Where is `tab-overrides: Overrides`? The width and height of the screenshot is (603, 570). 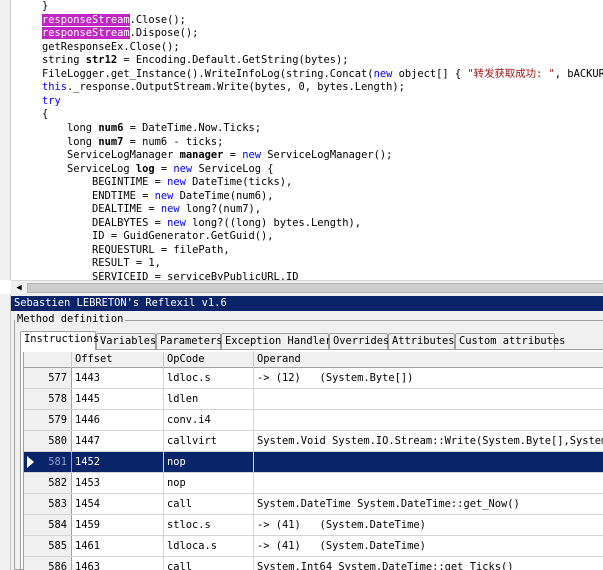 tab-overrides: Overrides is located at coordinates (359, 341).